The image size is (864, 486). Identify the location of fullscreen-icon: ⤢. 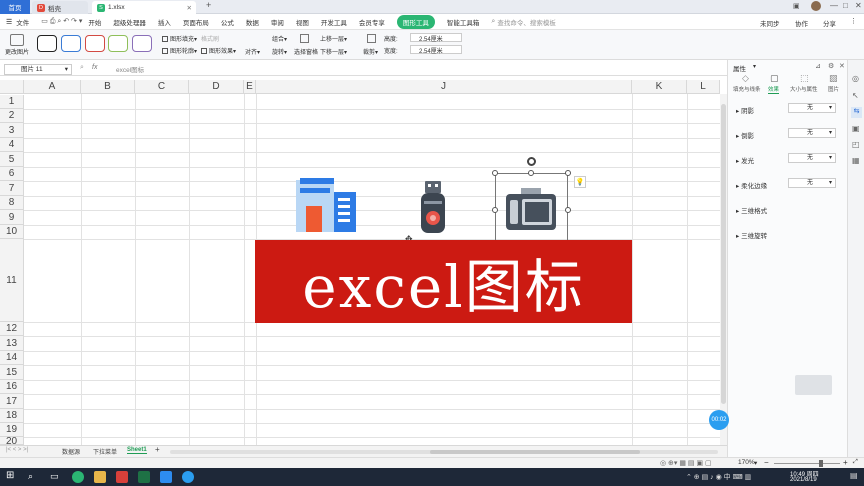
(855, 462).